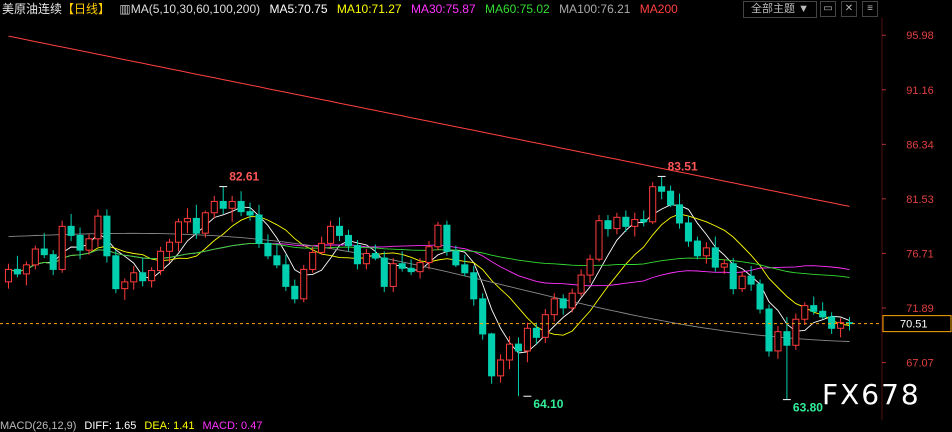 The height and width of the screenshot is (432, 952). I want to click on y-tick-label: 67.07, so click(920, 364).